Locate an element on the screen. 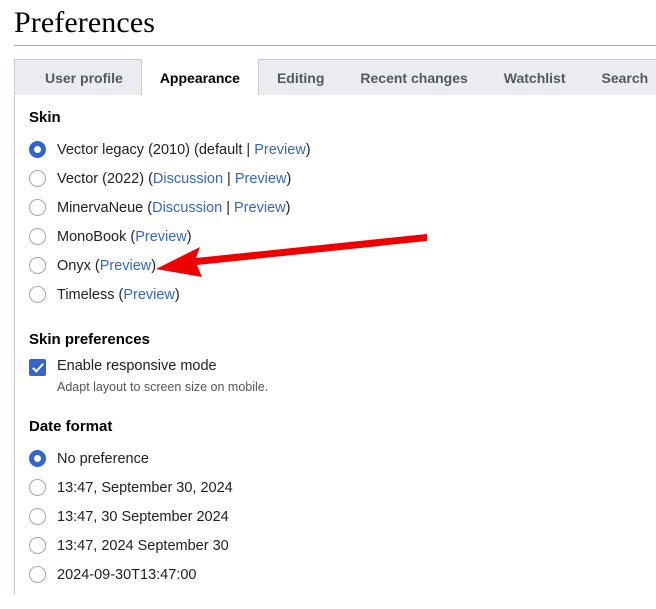 The height and width of the screenshot is (609, 656). tab-watchlist: Watchlist is located at coordinates (535, 77).